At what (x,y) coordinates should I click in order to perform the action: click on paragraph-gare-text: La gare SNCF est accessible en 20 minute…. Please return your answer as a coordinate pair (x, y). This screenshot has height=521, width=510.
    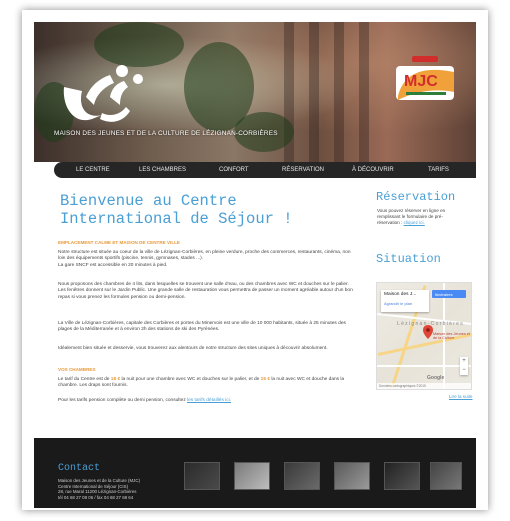
    Looking at the image, I should click on (113, 265).